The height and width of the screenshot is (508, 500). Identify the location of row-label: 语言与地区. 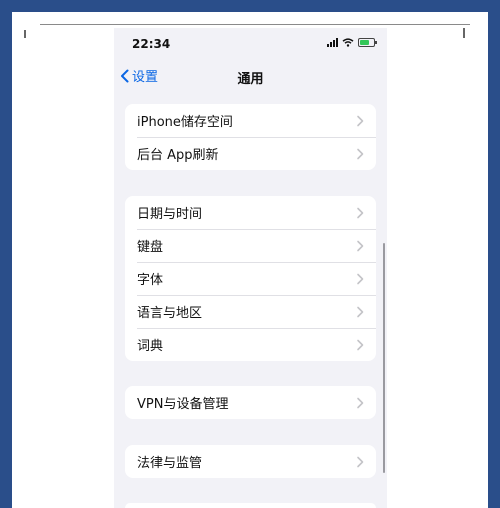
(170, 313).